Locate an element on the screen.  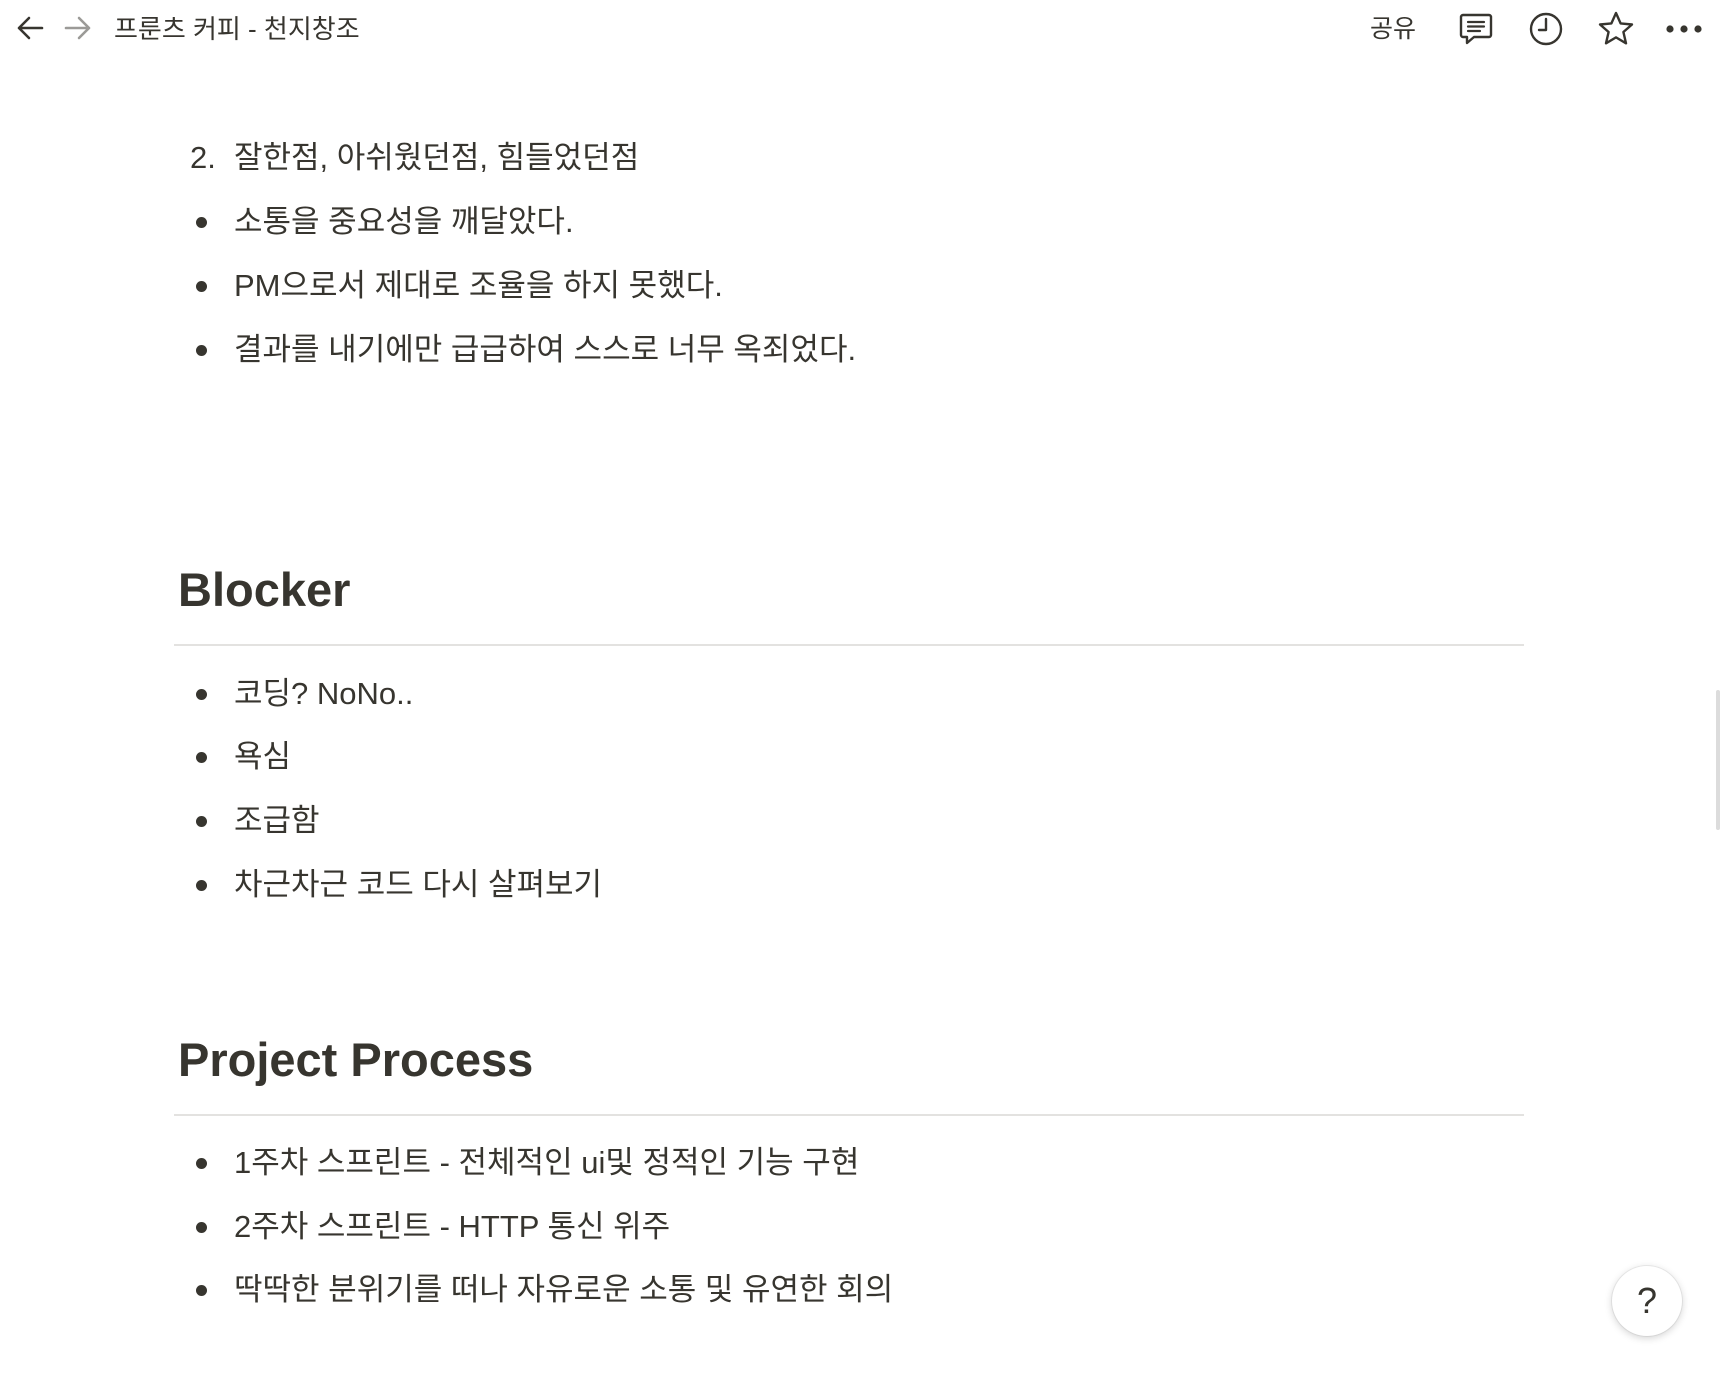
help-button: ? is located at coordinates (1647, 1301).